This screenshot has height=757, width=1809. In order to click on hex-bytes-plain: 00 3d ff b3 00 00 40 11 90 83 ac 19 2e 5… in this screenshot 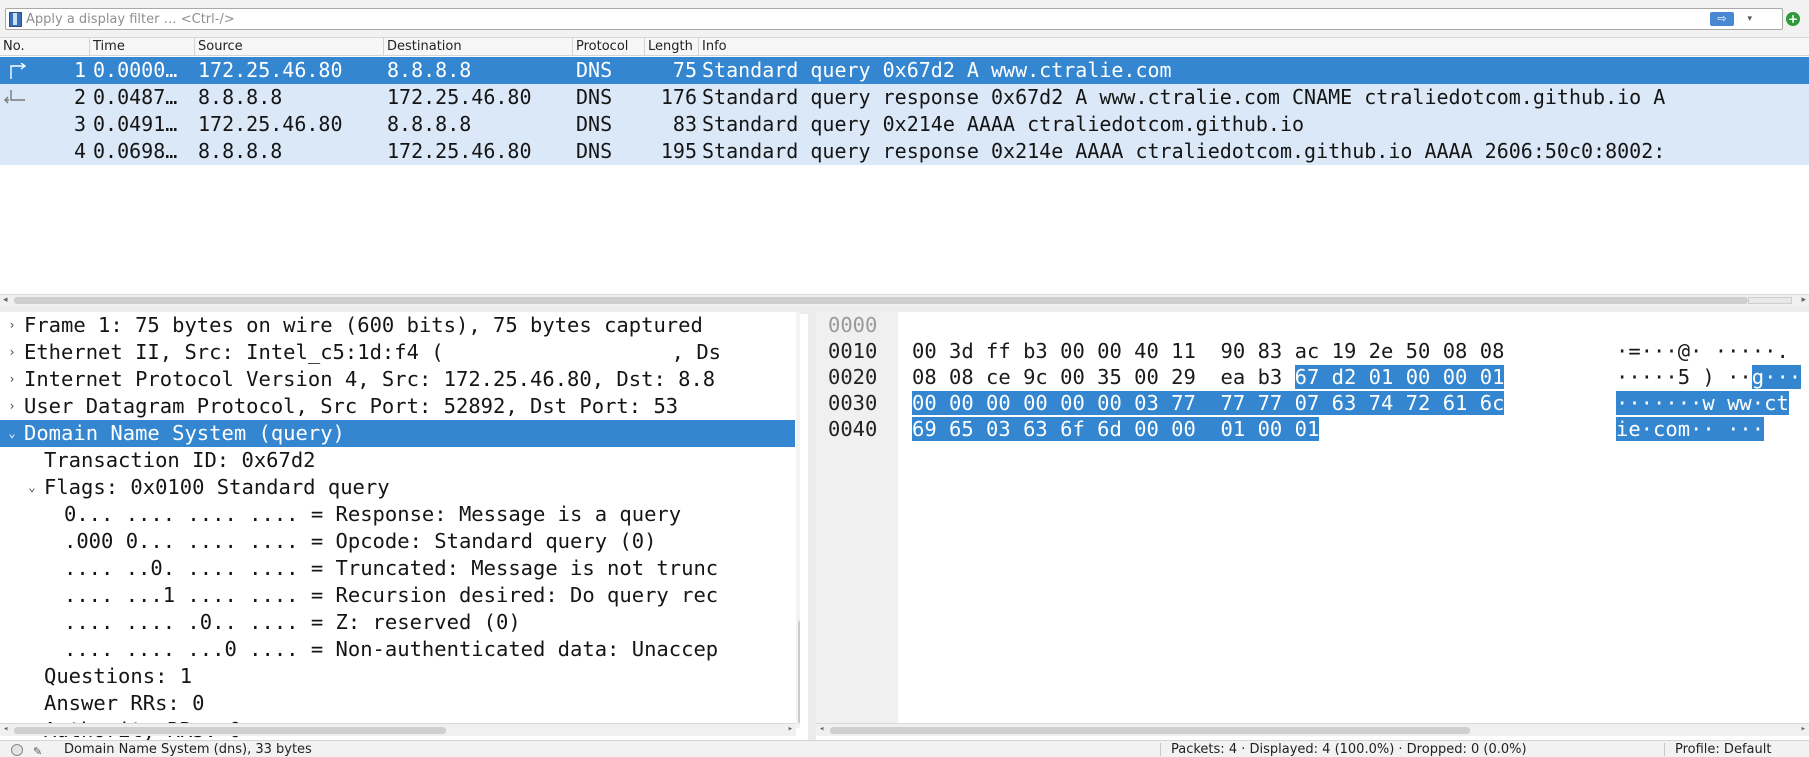, I will do `click(1208, 351)`.